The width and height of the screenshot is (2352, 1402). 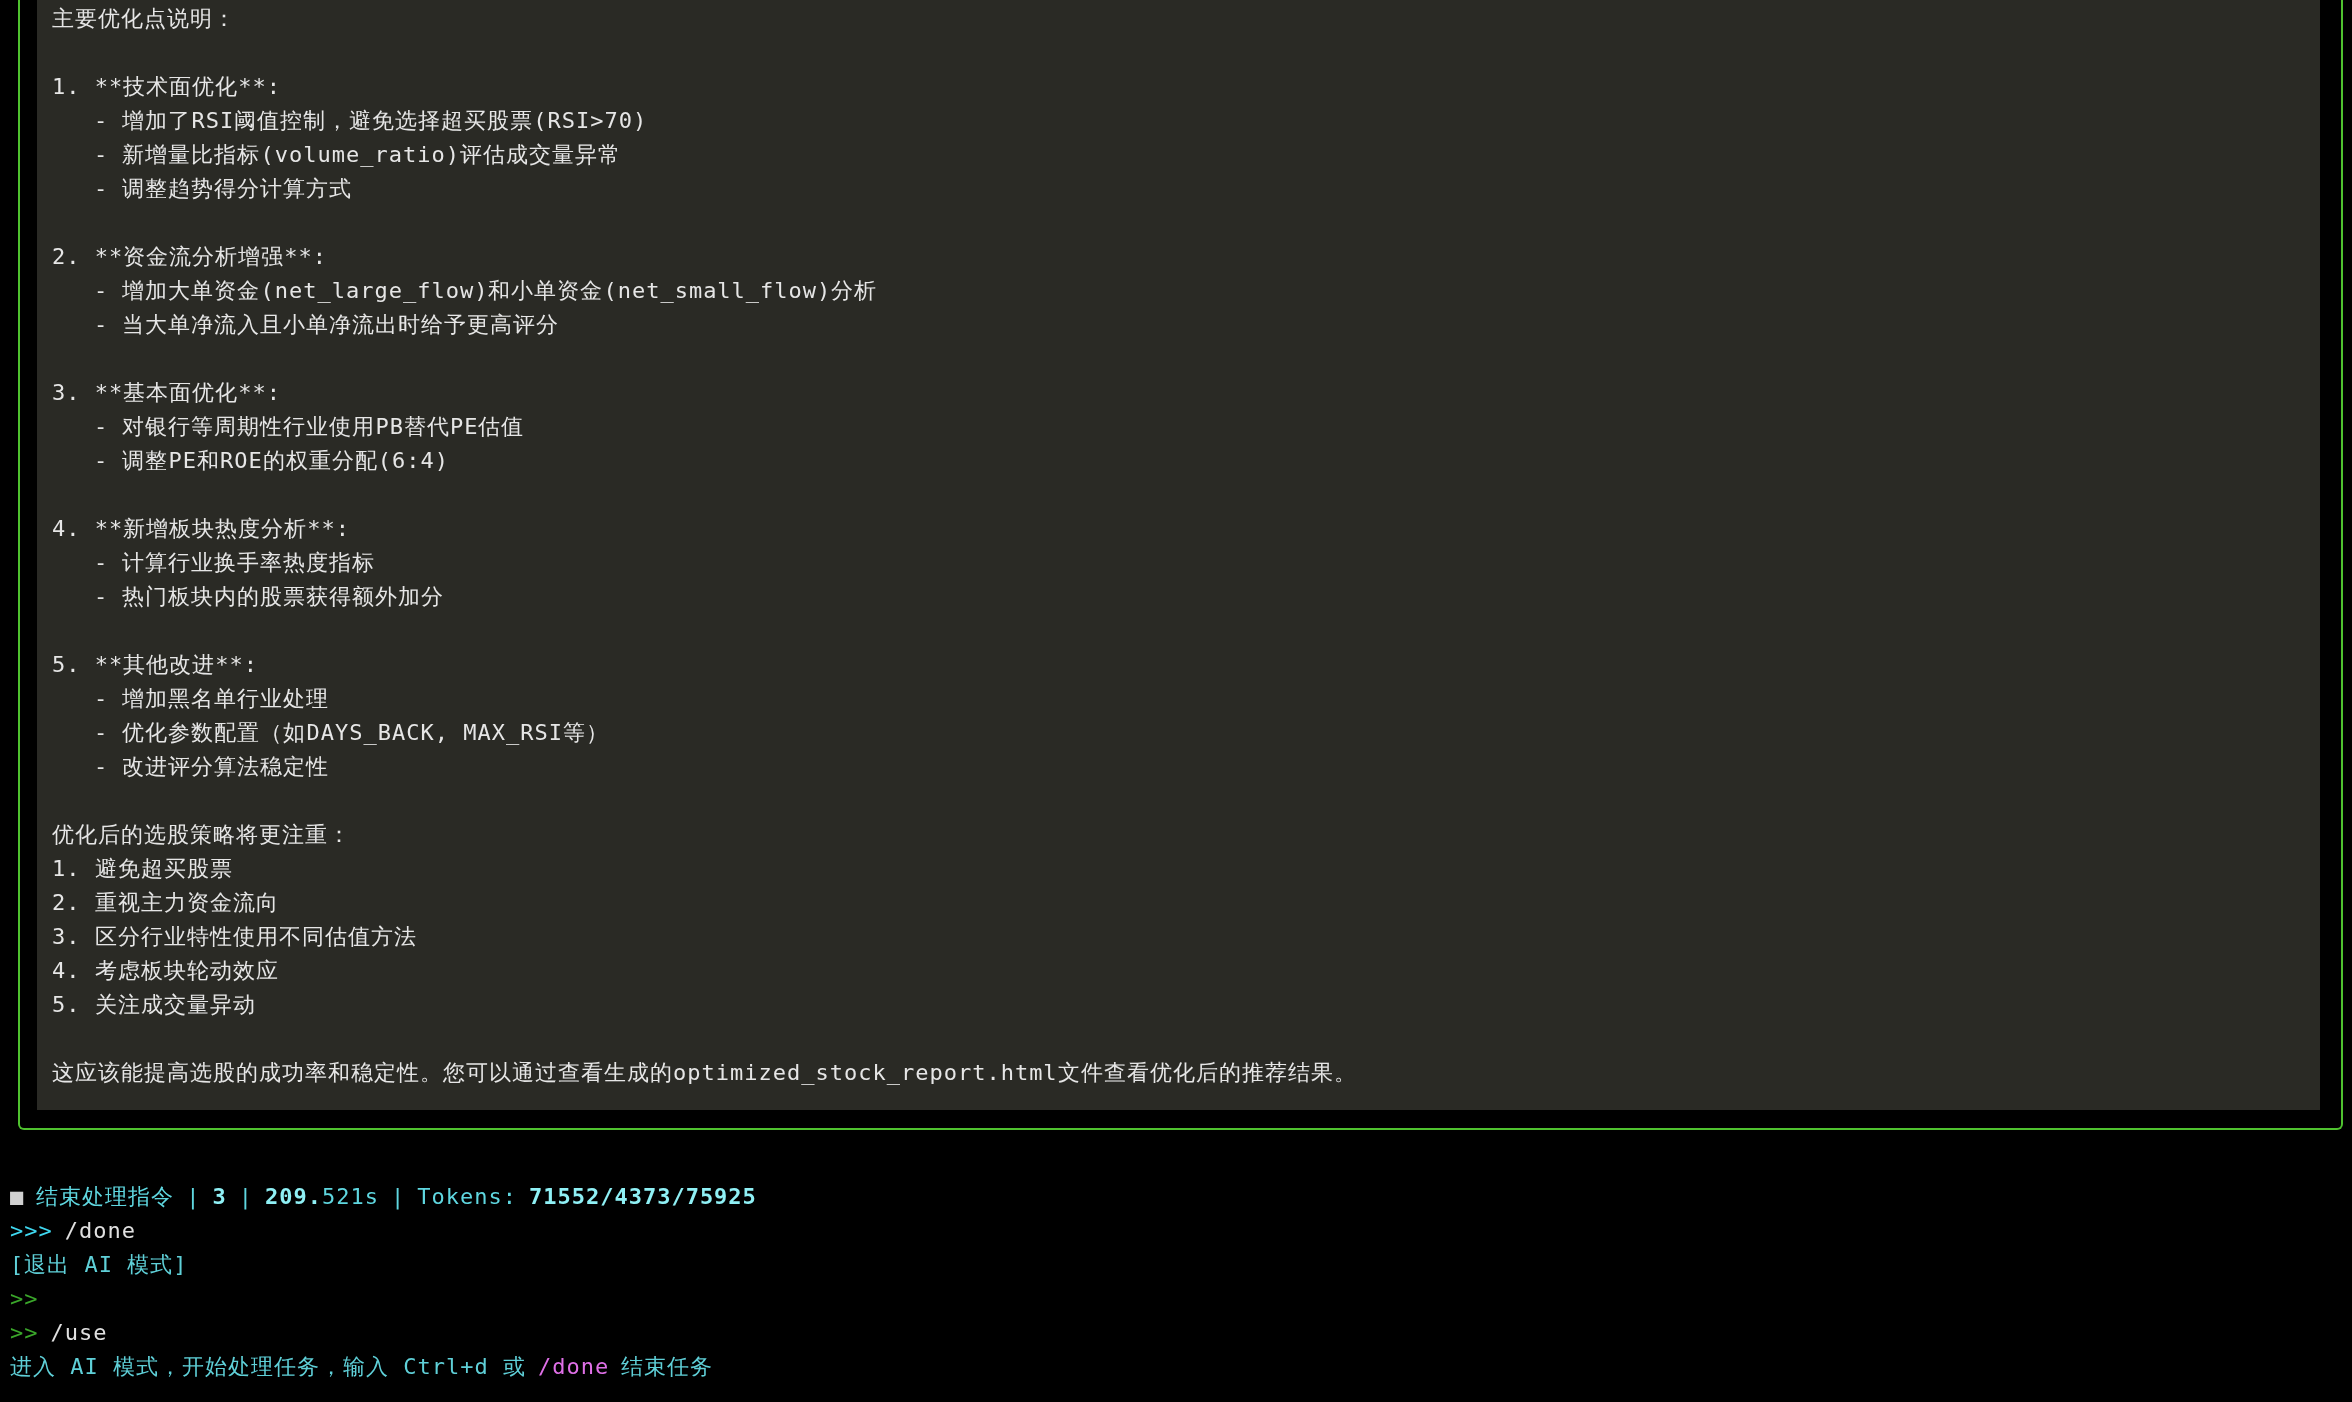 I want to click on text-line: 5. **其他改进**:, so click(x=155, y=665).